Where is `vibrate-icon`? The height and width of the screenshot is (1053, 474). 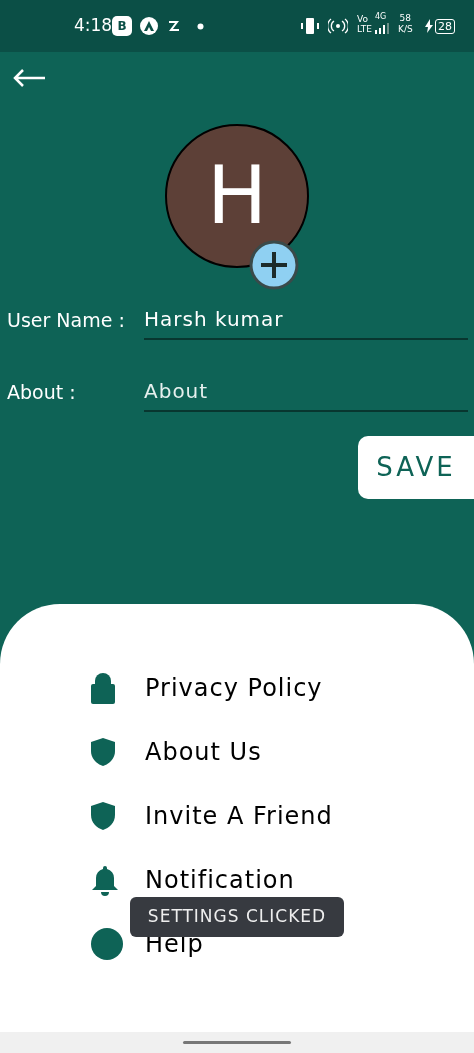
vibrate-icon is located at coordinates (310, 26).